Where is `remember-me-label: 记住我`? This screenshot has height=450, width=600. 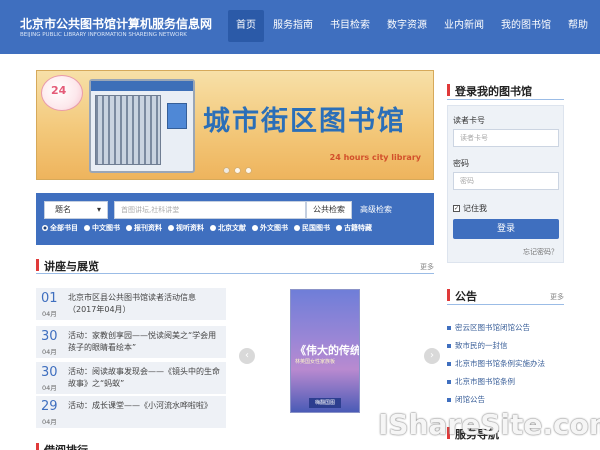
remember-me-label: 记住我 is located at coordinates (475, 208).